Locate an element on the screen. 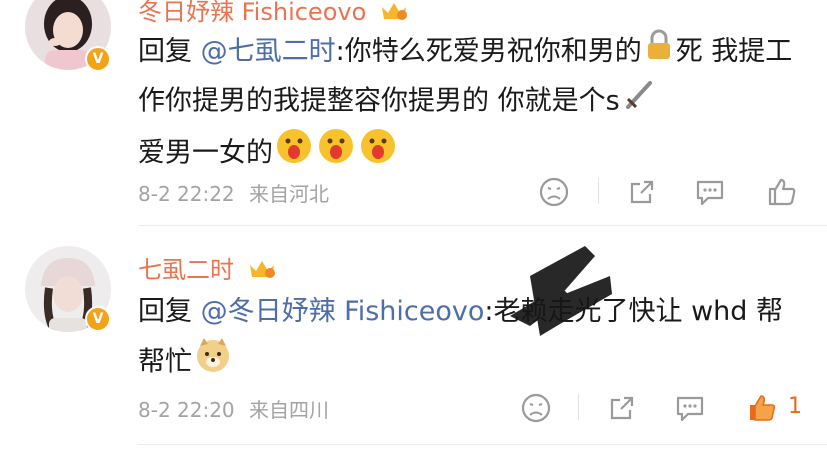  mention-link: @冬日妤辣 Fishiceovo is located at coordinates (343, 311).